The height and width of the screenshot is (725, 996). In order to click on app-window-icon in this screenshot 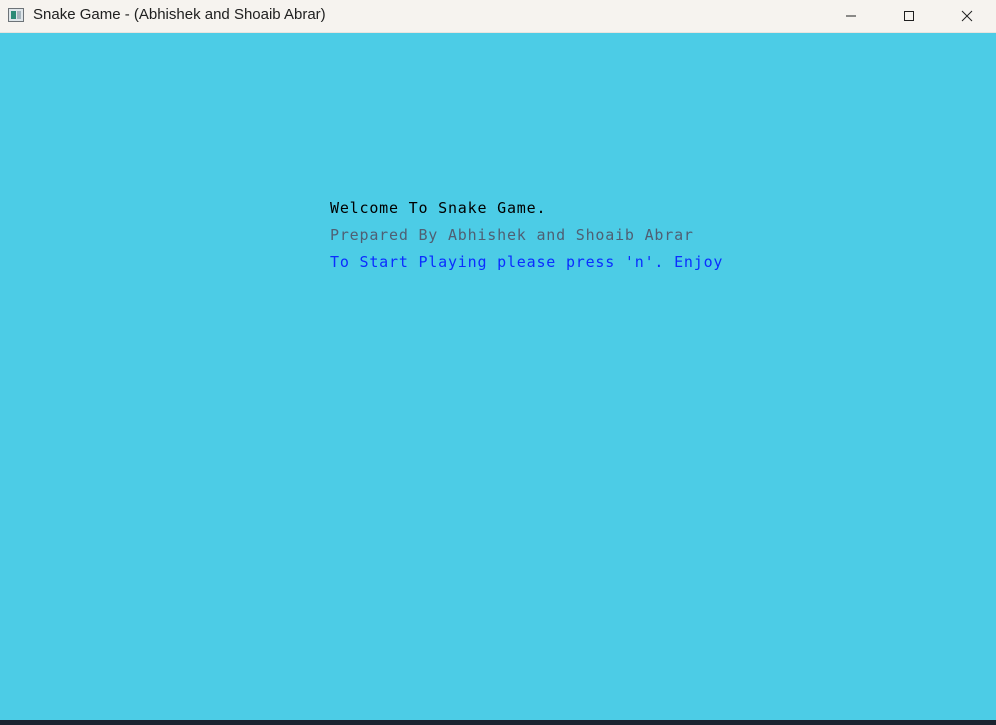, I will do `click(16, 15)`.